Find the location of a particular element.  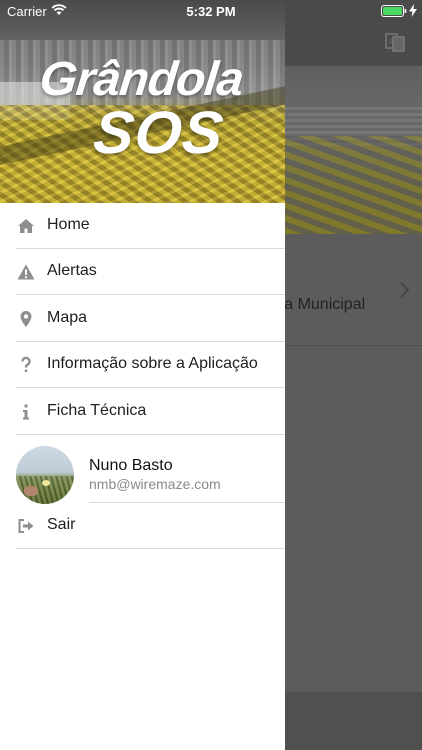

user-profile: Nuno Basto nmb@wiremaze.com is located at coordinates (142, 470).